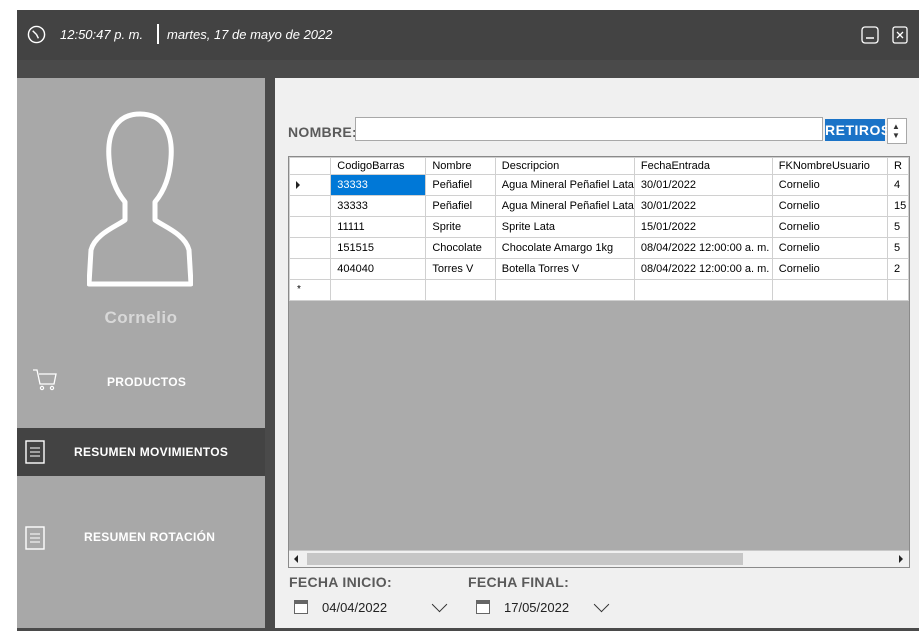 The image size is (919, 631). Describe the element at coordinates (525, 559) in the screenshot. I see `scrollbar-thumb` at that location.